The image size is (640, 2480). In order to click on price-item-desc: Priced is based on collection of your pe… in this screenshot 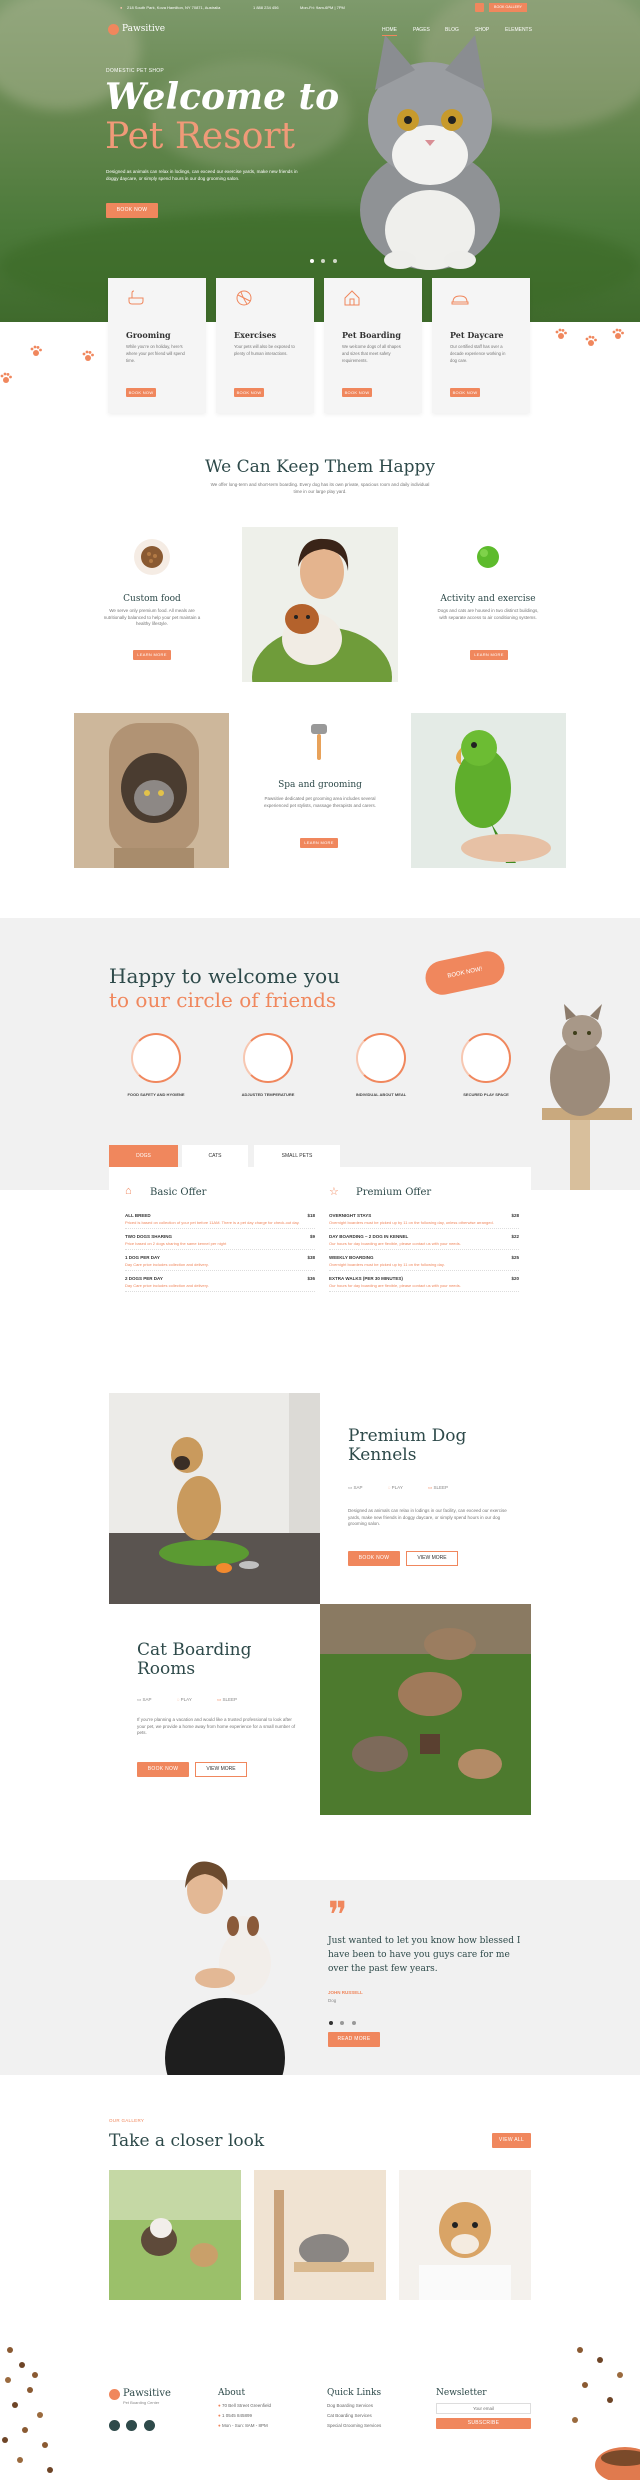, I will do `click(212, 1222)`.